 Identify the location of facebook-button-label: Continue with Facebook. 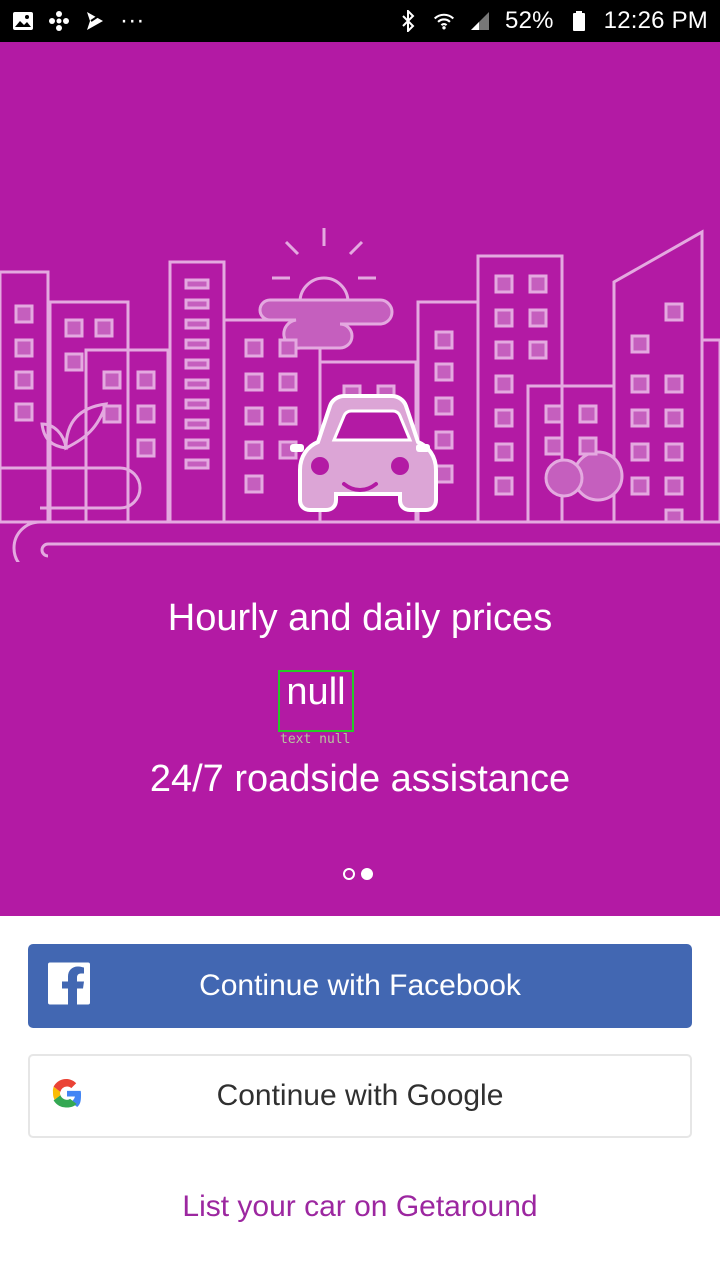
(360, 985).